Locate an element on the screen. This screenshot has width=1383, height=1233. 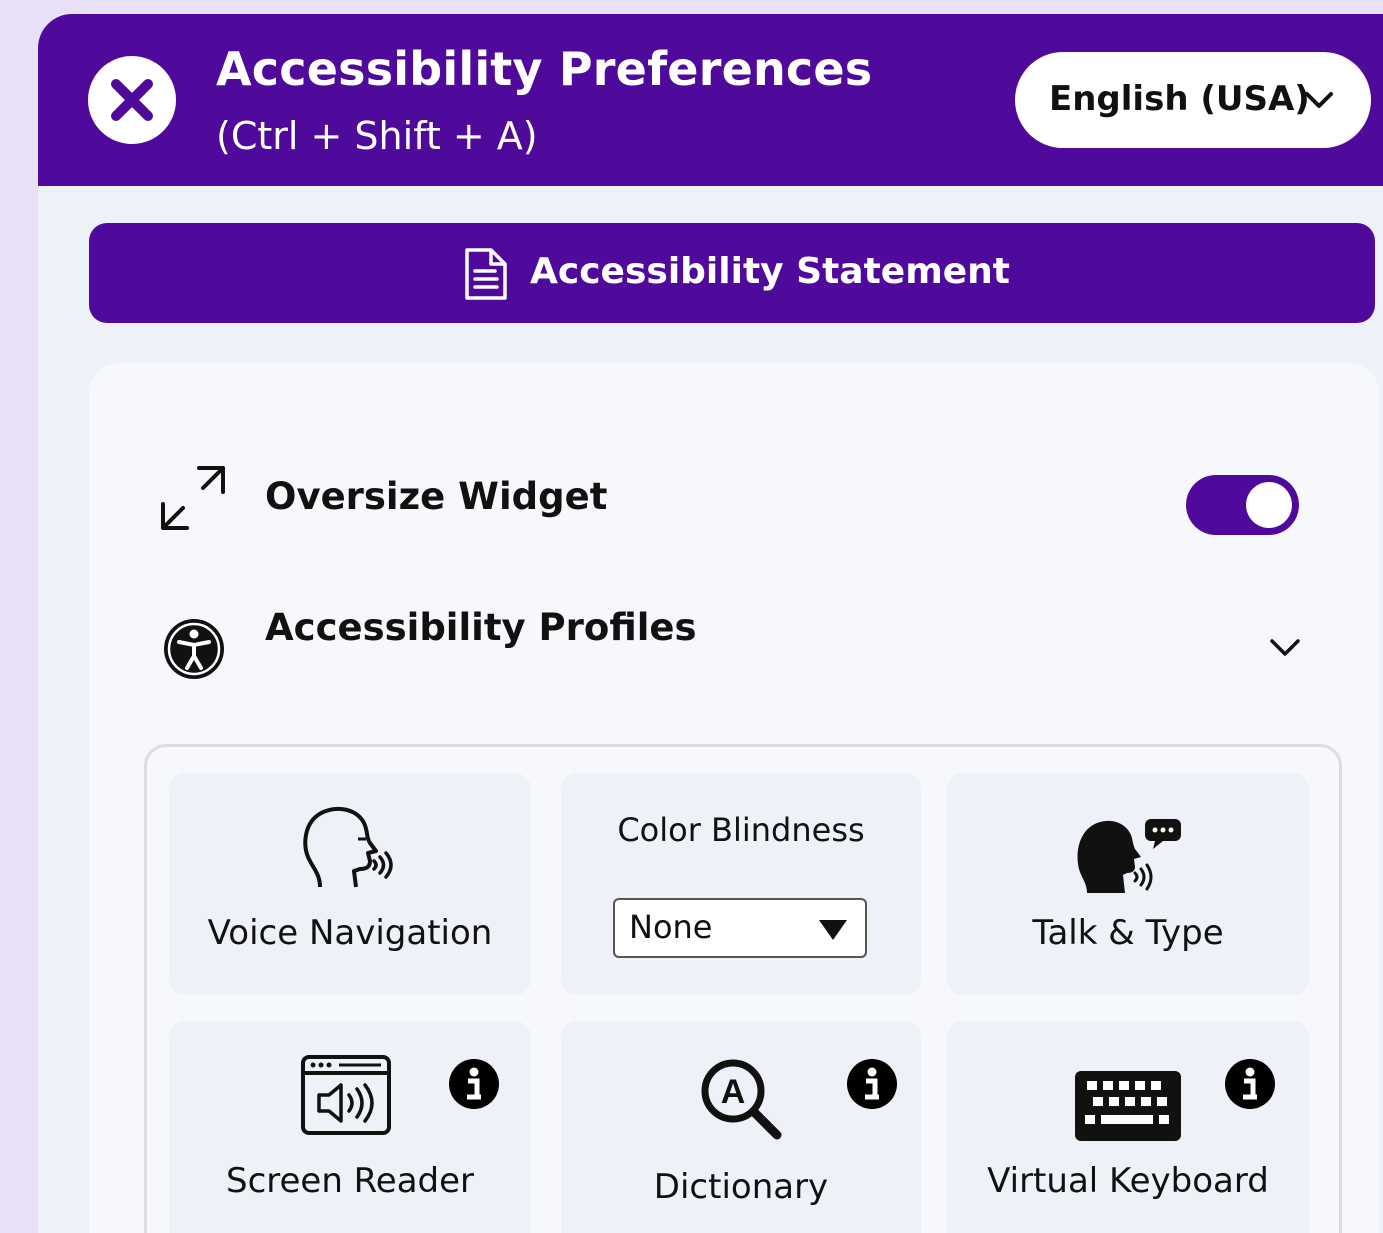
language-select: English (USA) is located at coordinates (1193, 100).